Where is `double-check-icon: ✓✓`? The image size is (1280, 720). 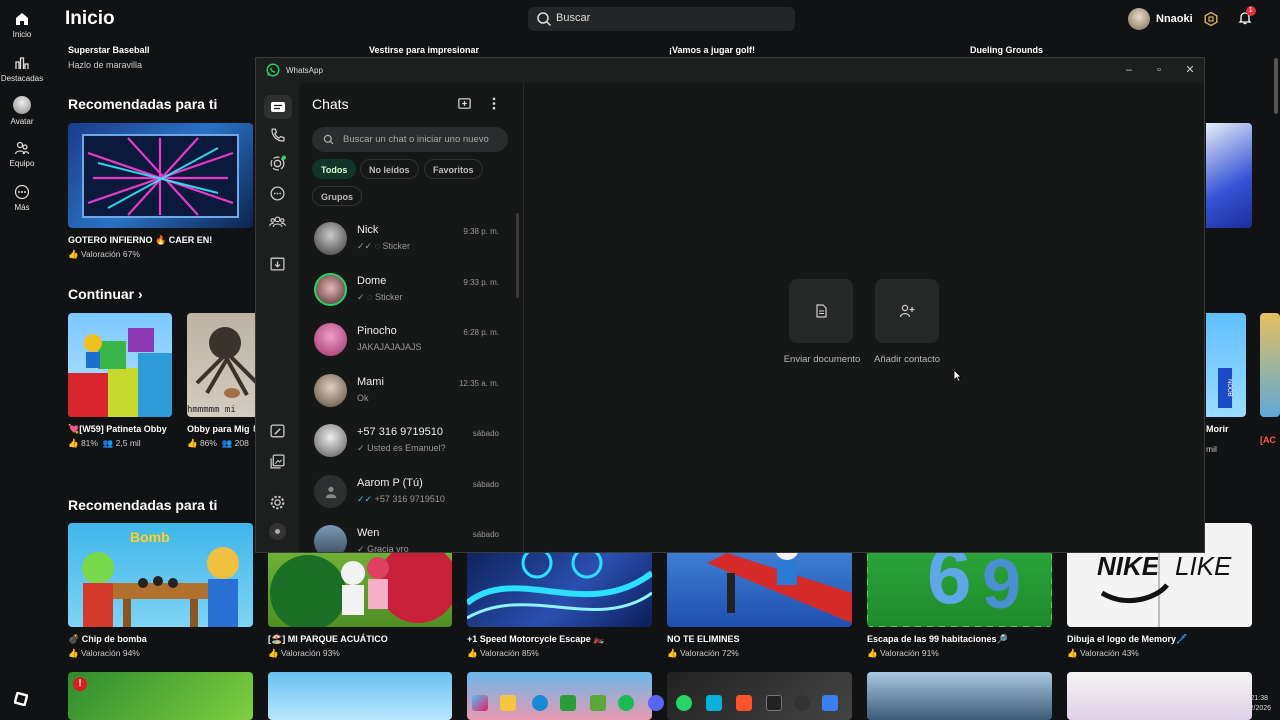 double-check-icon: ✓✓ is located at coordinates (365, 499).